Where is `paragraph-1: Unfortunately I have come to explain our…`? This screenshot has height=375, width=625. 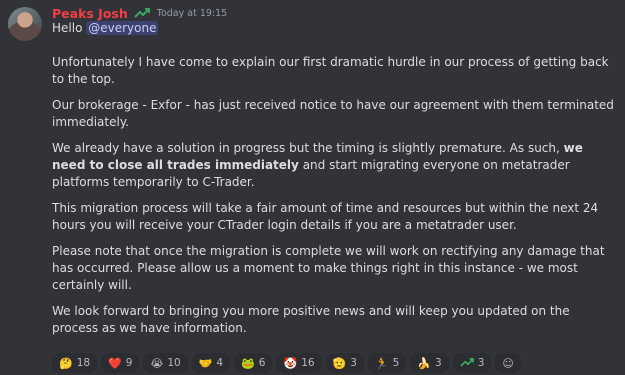 paragraph-1: Unfortunately I have come to explain our… is located at coordinates (330, 70).